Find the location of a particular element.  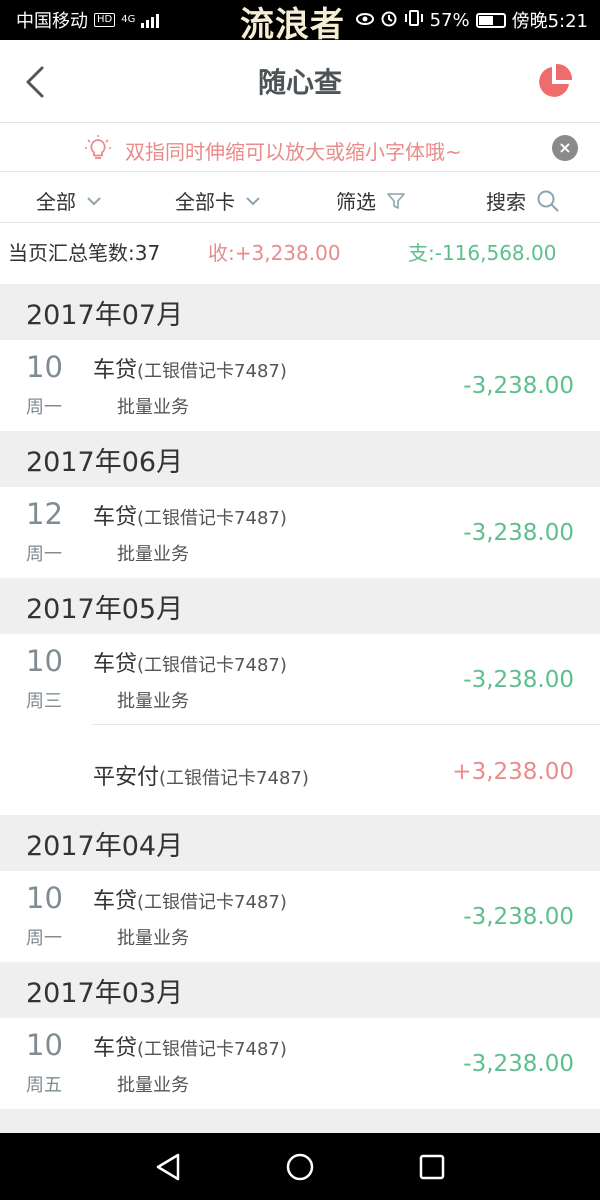

eye-icon is located at coordinates (364, 20).